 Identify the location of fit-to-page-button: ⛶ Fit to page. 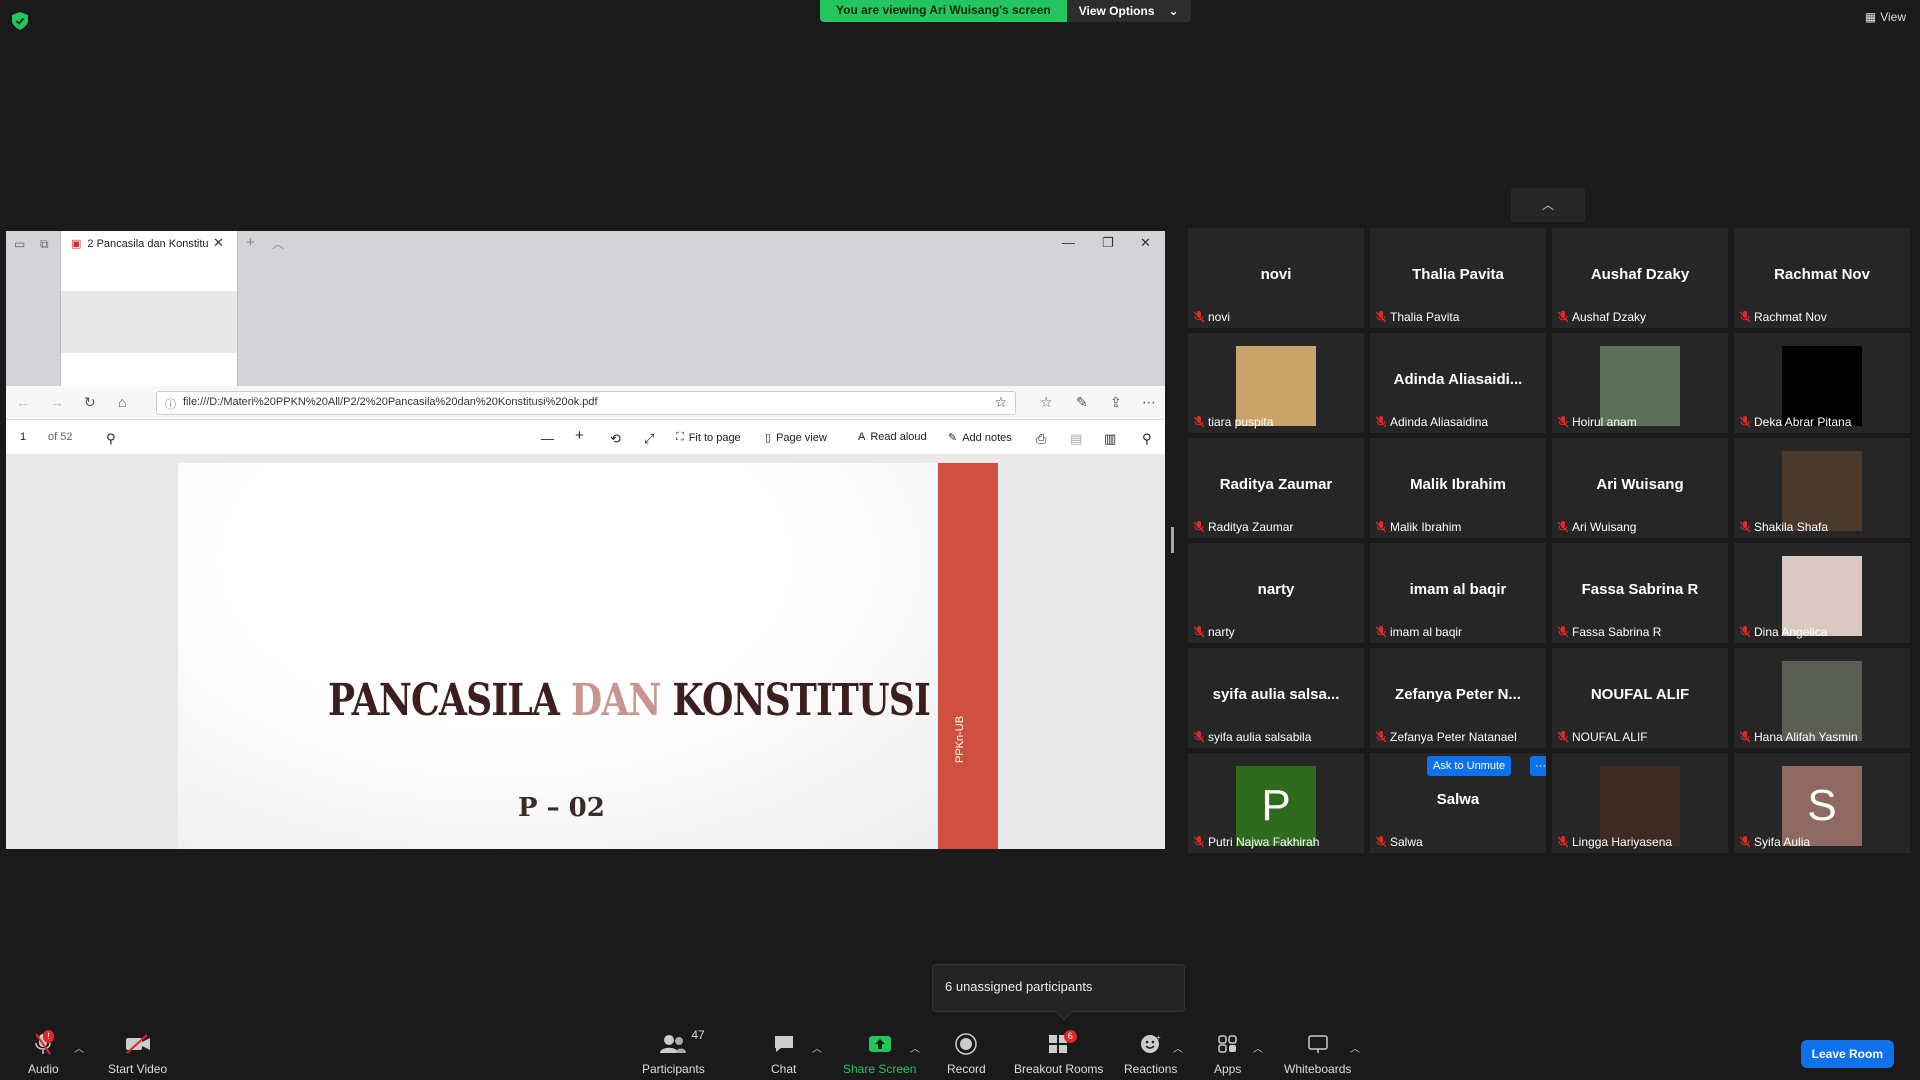
(708, 437).